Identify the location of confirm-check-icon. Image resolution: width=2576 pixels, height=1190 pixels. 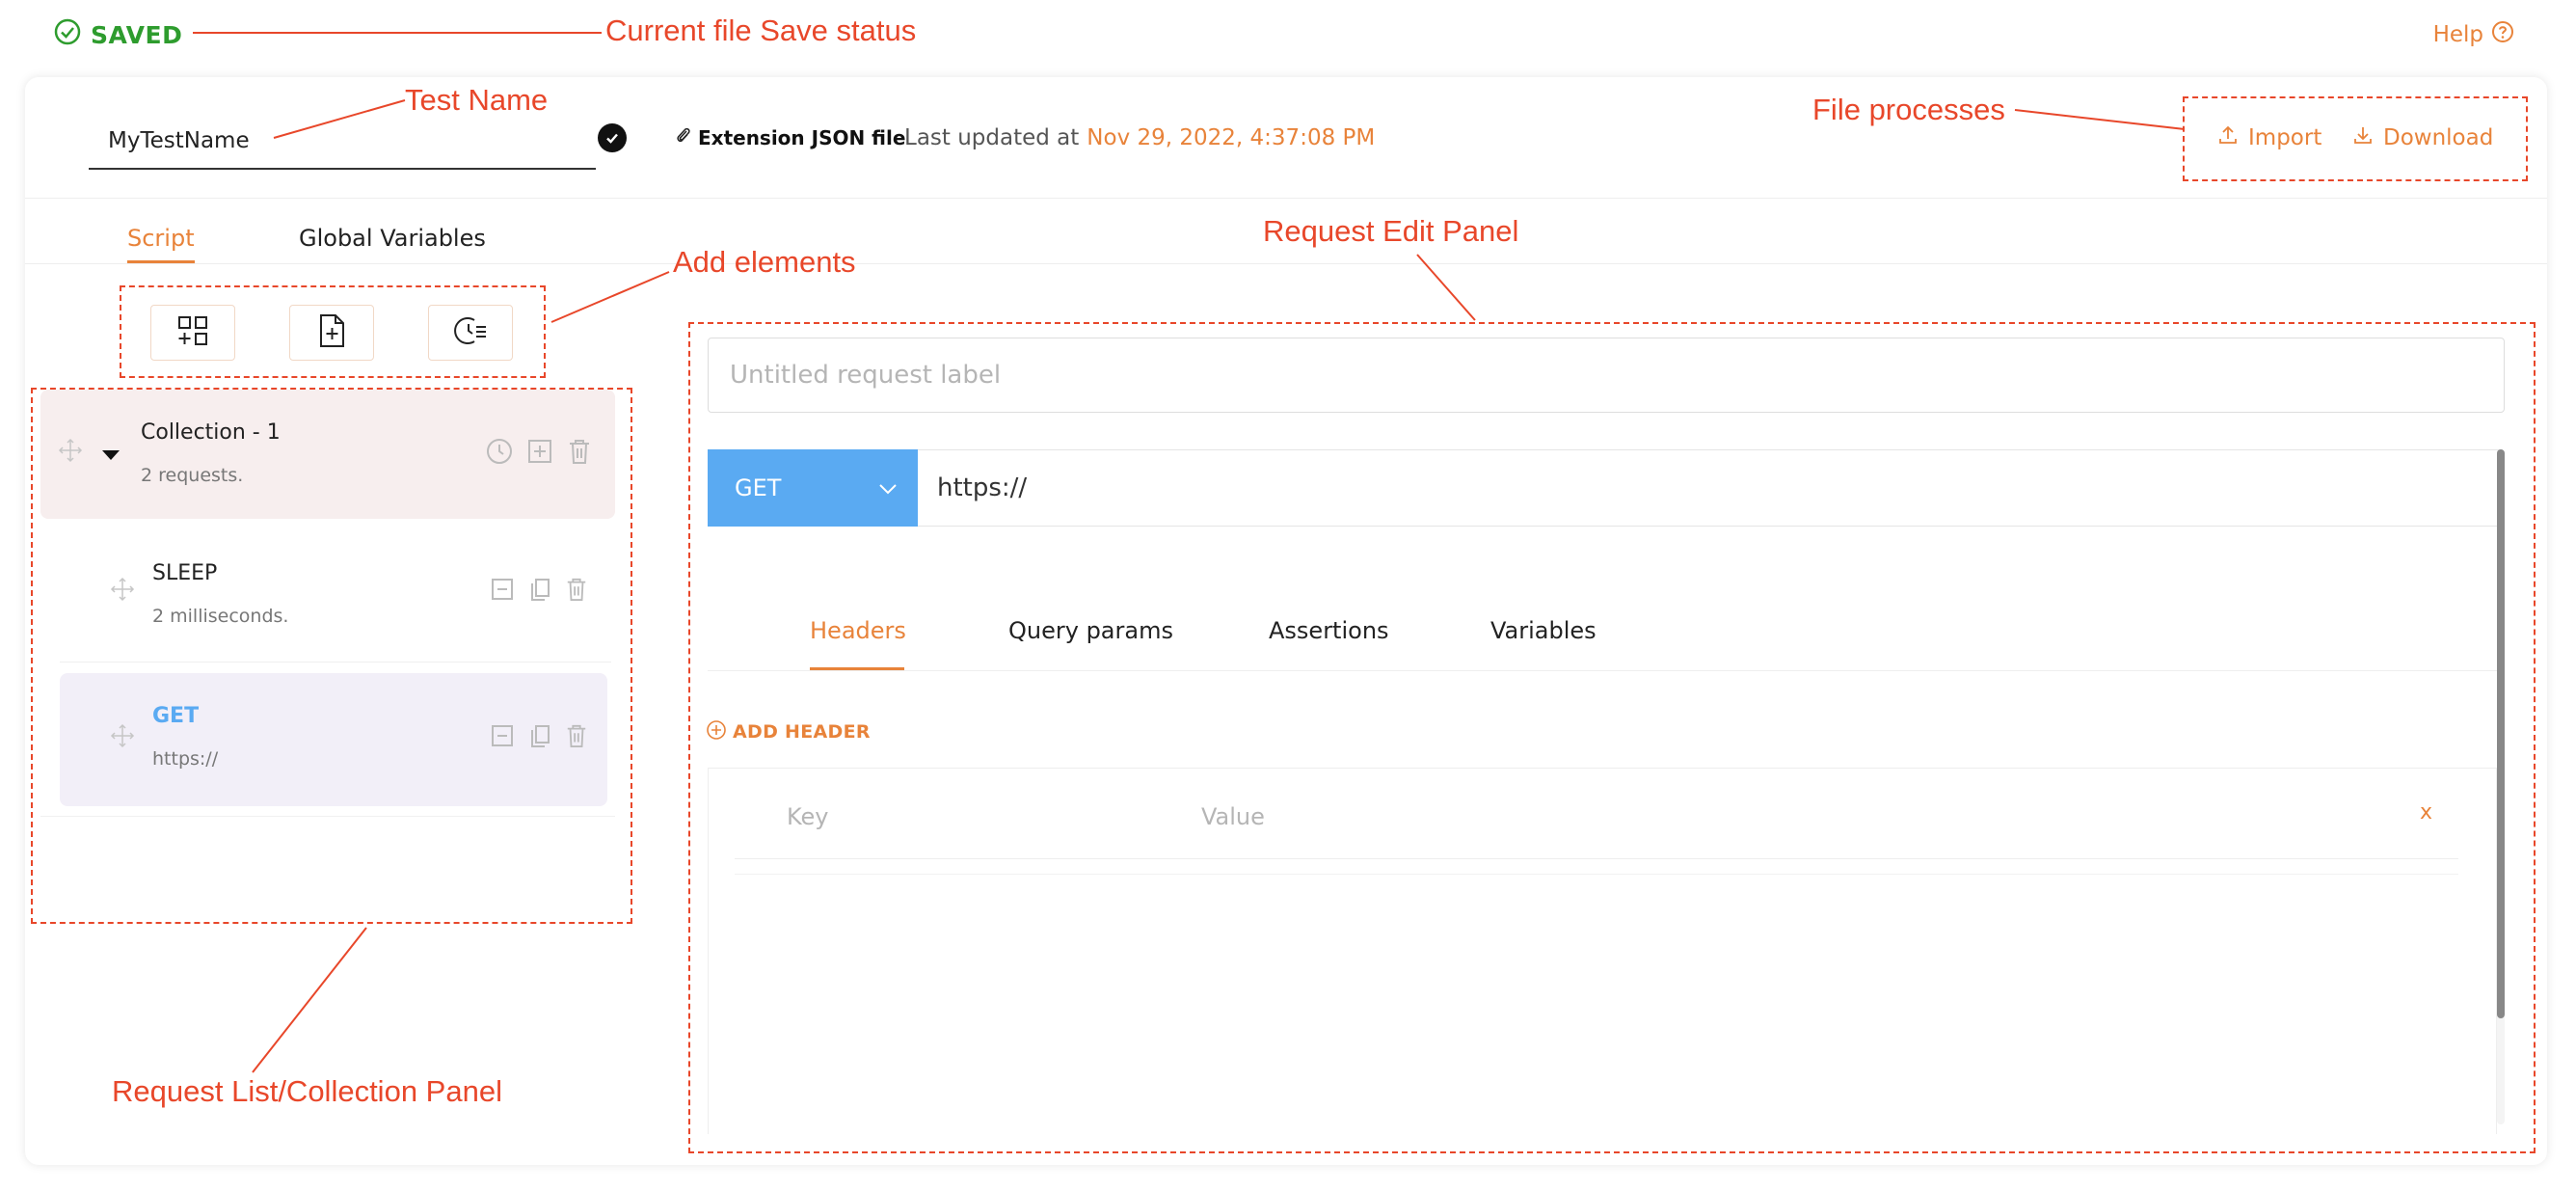
(612, 138).